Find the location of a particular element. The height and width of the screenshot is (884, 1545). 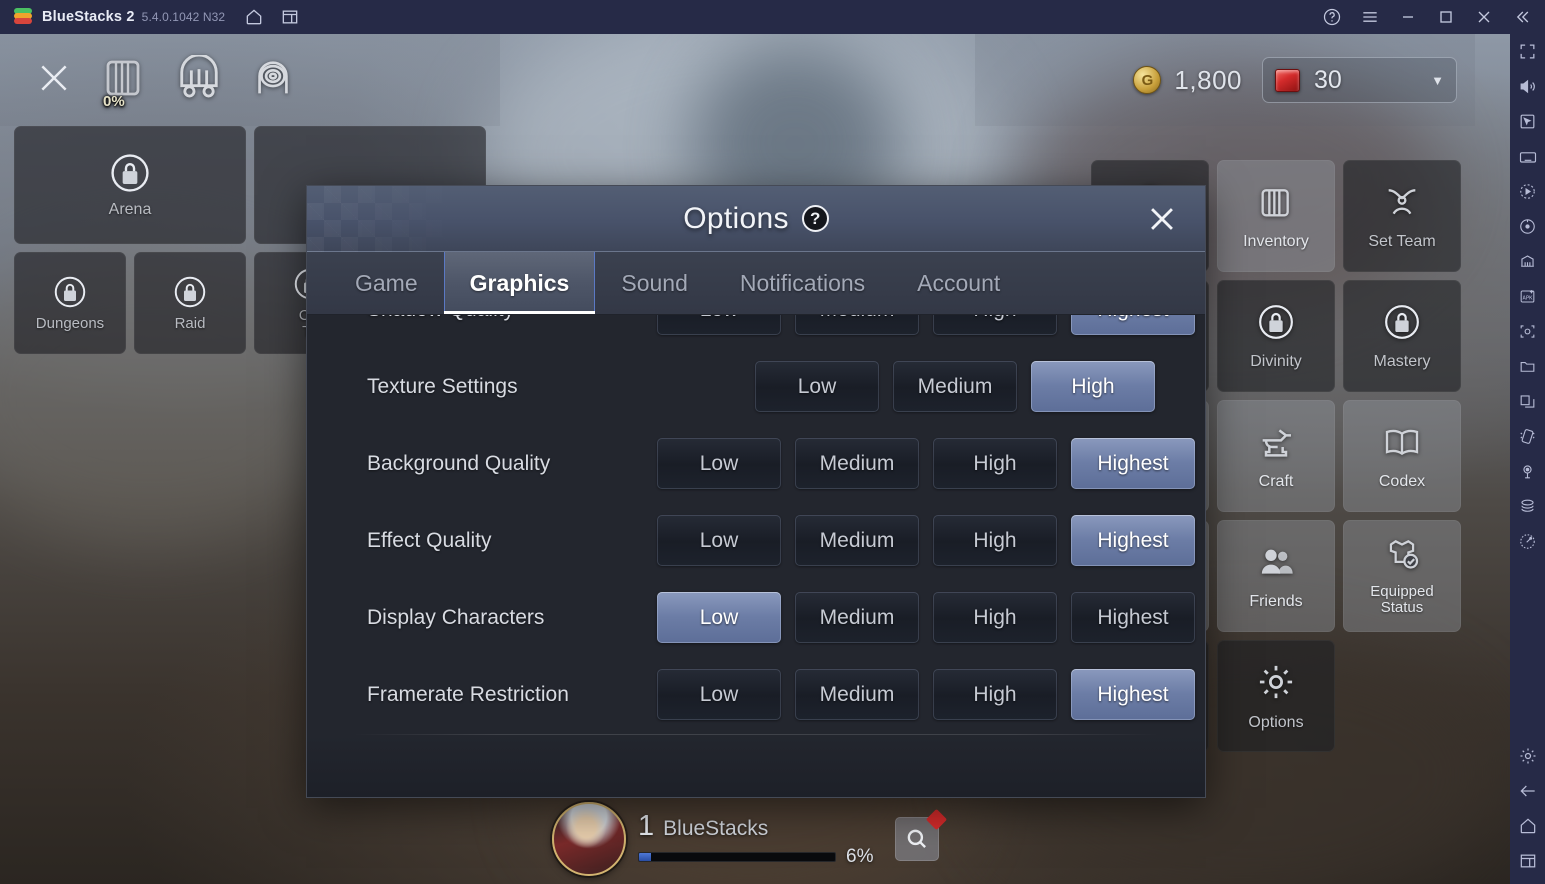

grid-tile-inventory: Inventory is located at coordinates (1276, 216).